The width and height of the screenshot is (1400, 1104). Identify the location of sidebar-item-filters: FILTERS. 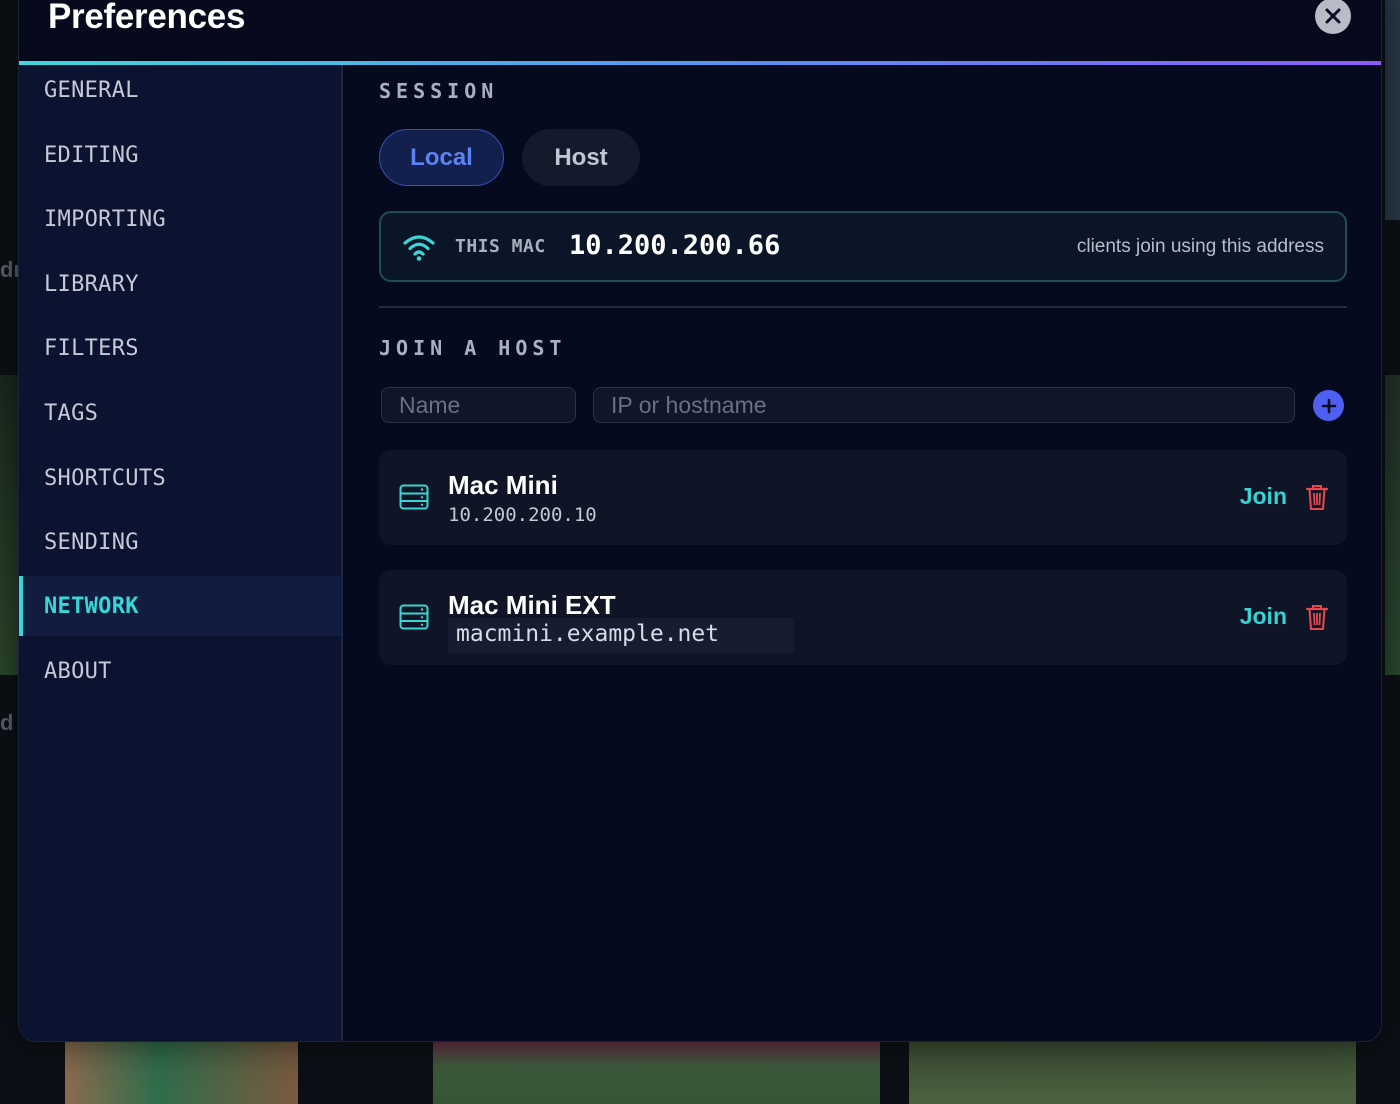
(180, 348).